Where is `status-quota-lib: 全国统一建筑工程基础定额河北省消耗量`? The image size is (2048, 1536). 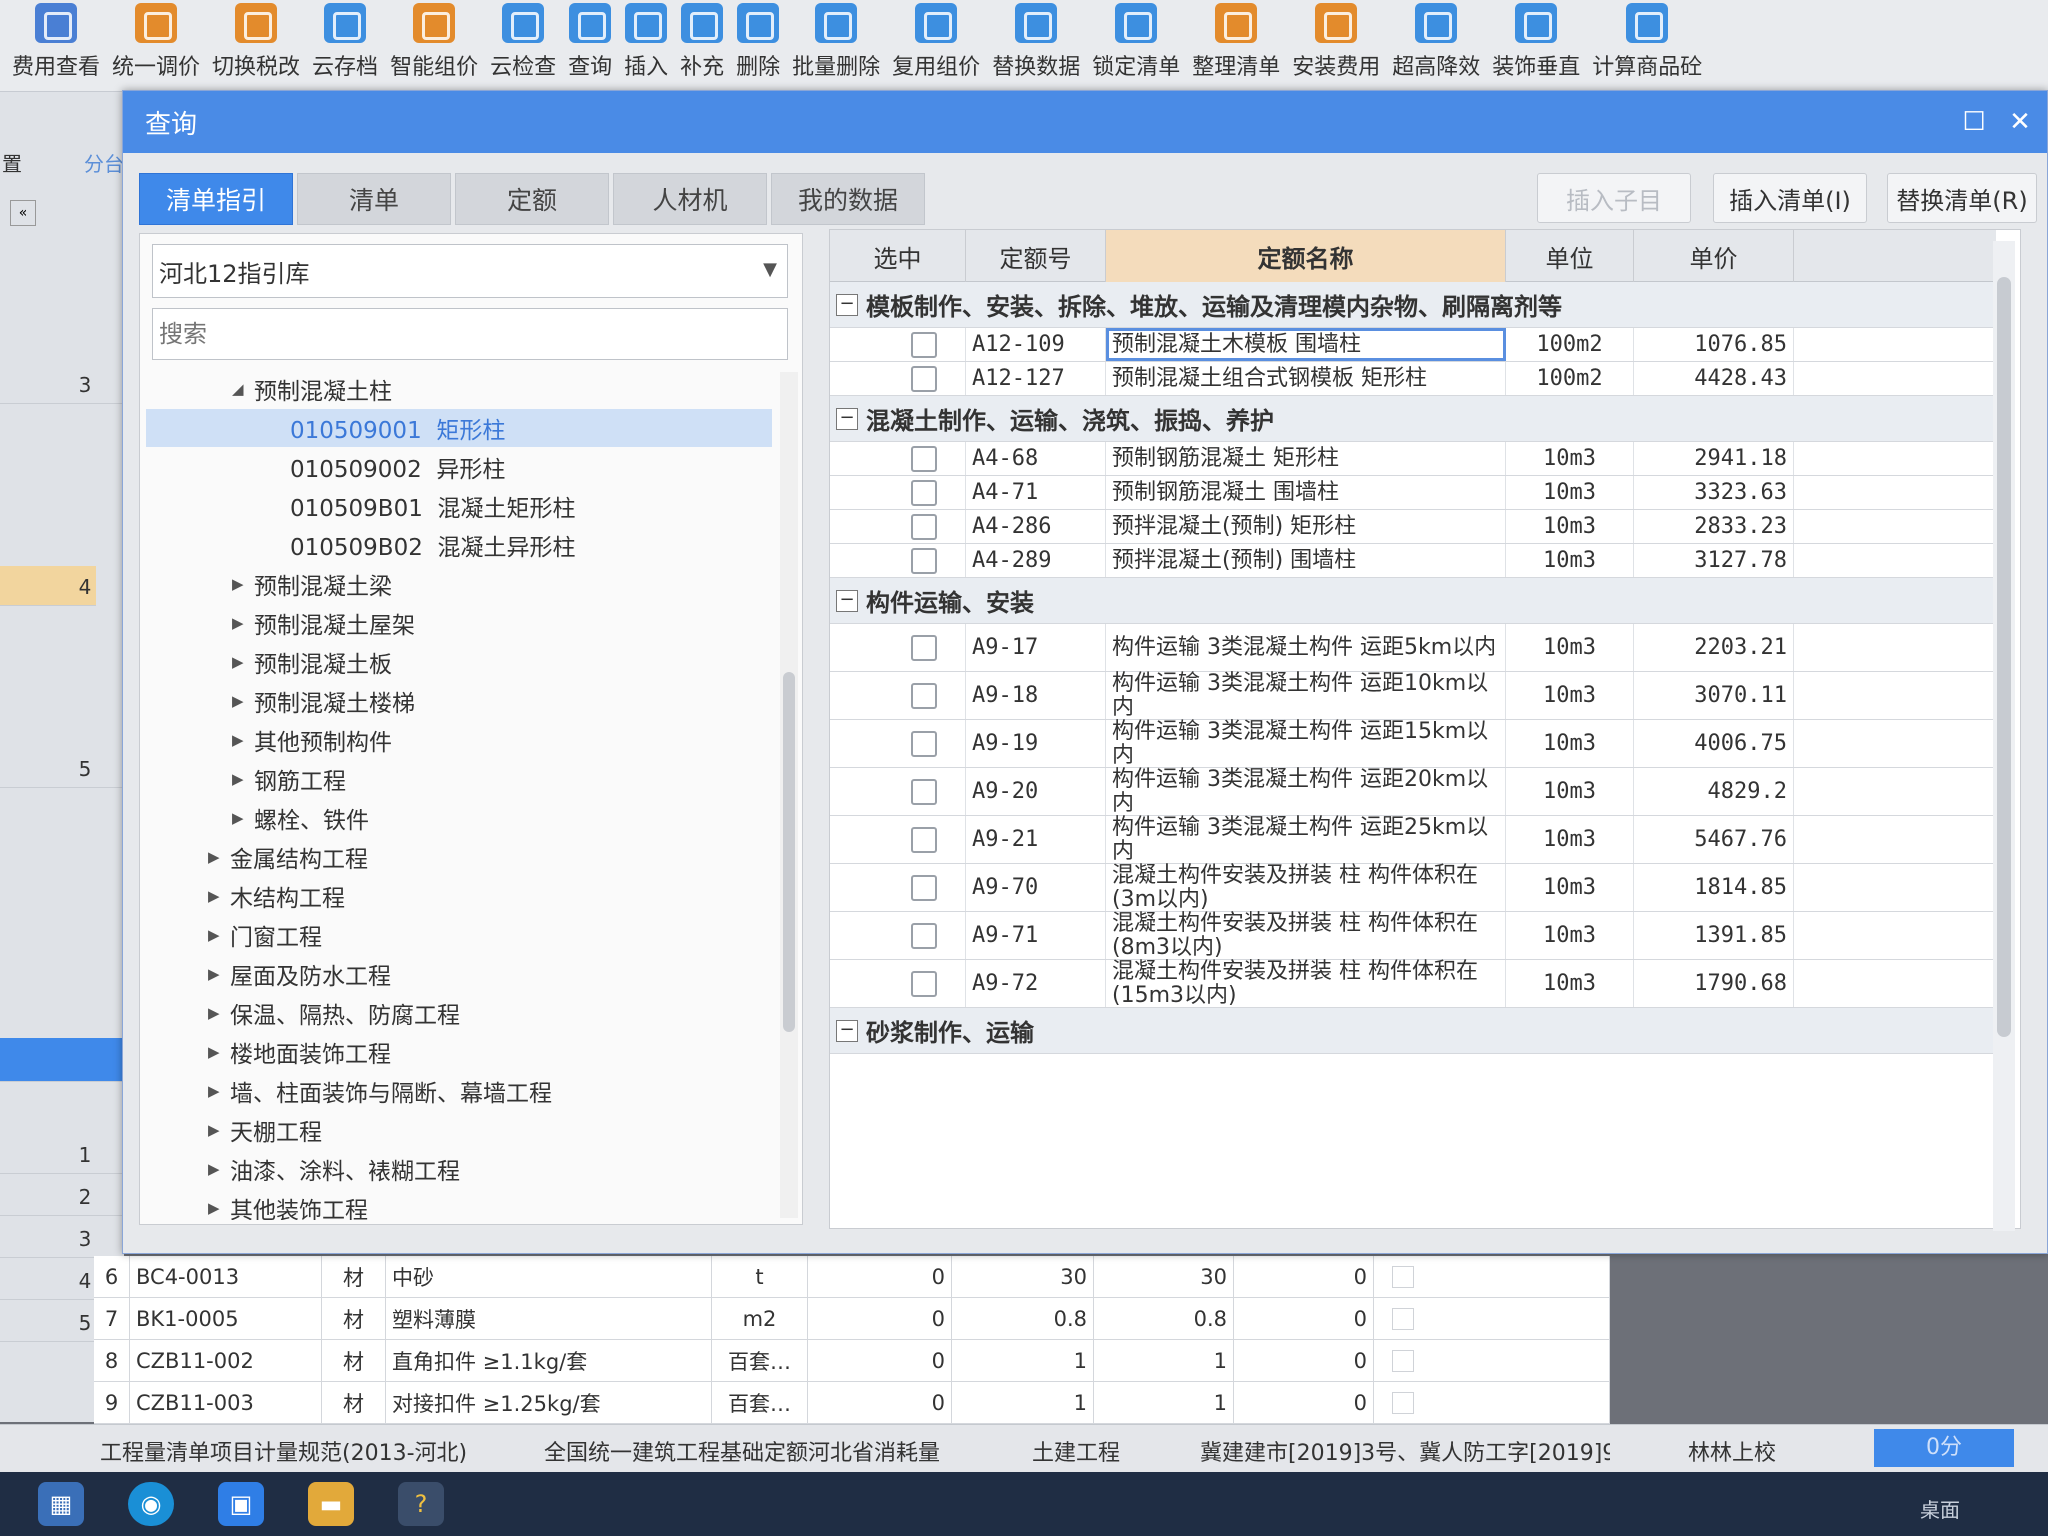
status-quota-lib: 全国统一建筑工程基础定额河北省消耗量 is located at coordinates (742, 1451).